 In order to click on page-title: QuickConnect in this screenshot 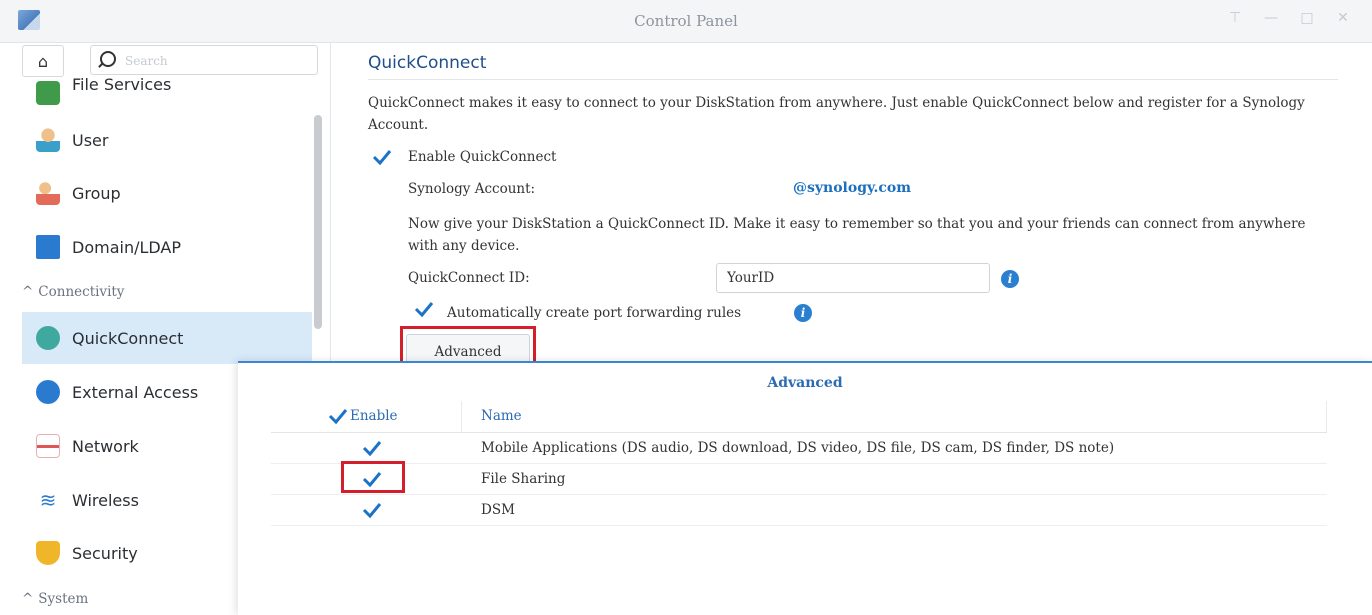, I will do `click(427, 63)`.